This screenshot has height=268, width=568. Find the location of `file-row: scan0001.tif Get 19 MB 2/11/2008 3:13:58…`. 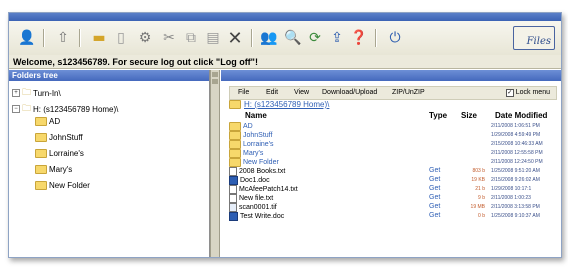

file-row: scan0001.tif Get 19 MB 2/11/2008 3:13:58… is located at coordinates (392, 207).